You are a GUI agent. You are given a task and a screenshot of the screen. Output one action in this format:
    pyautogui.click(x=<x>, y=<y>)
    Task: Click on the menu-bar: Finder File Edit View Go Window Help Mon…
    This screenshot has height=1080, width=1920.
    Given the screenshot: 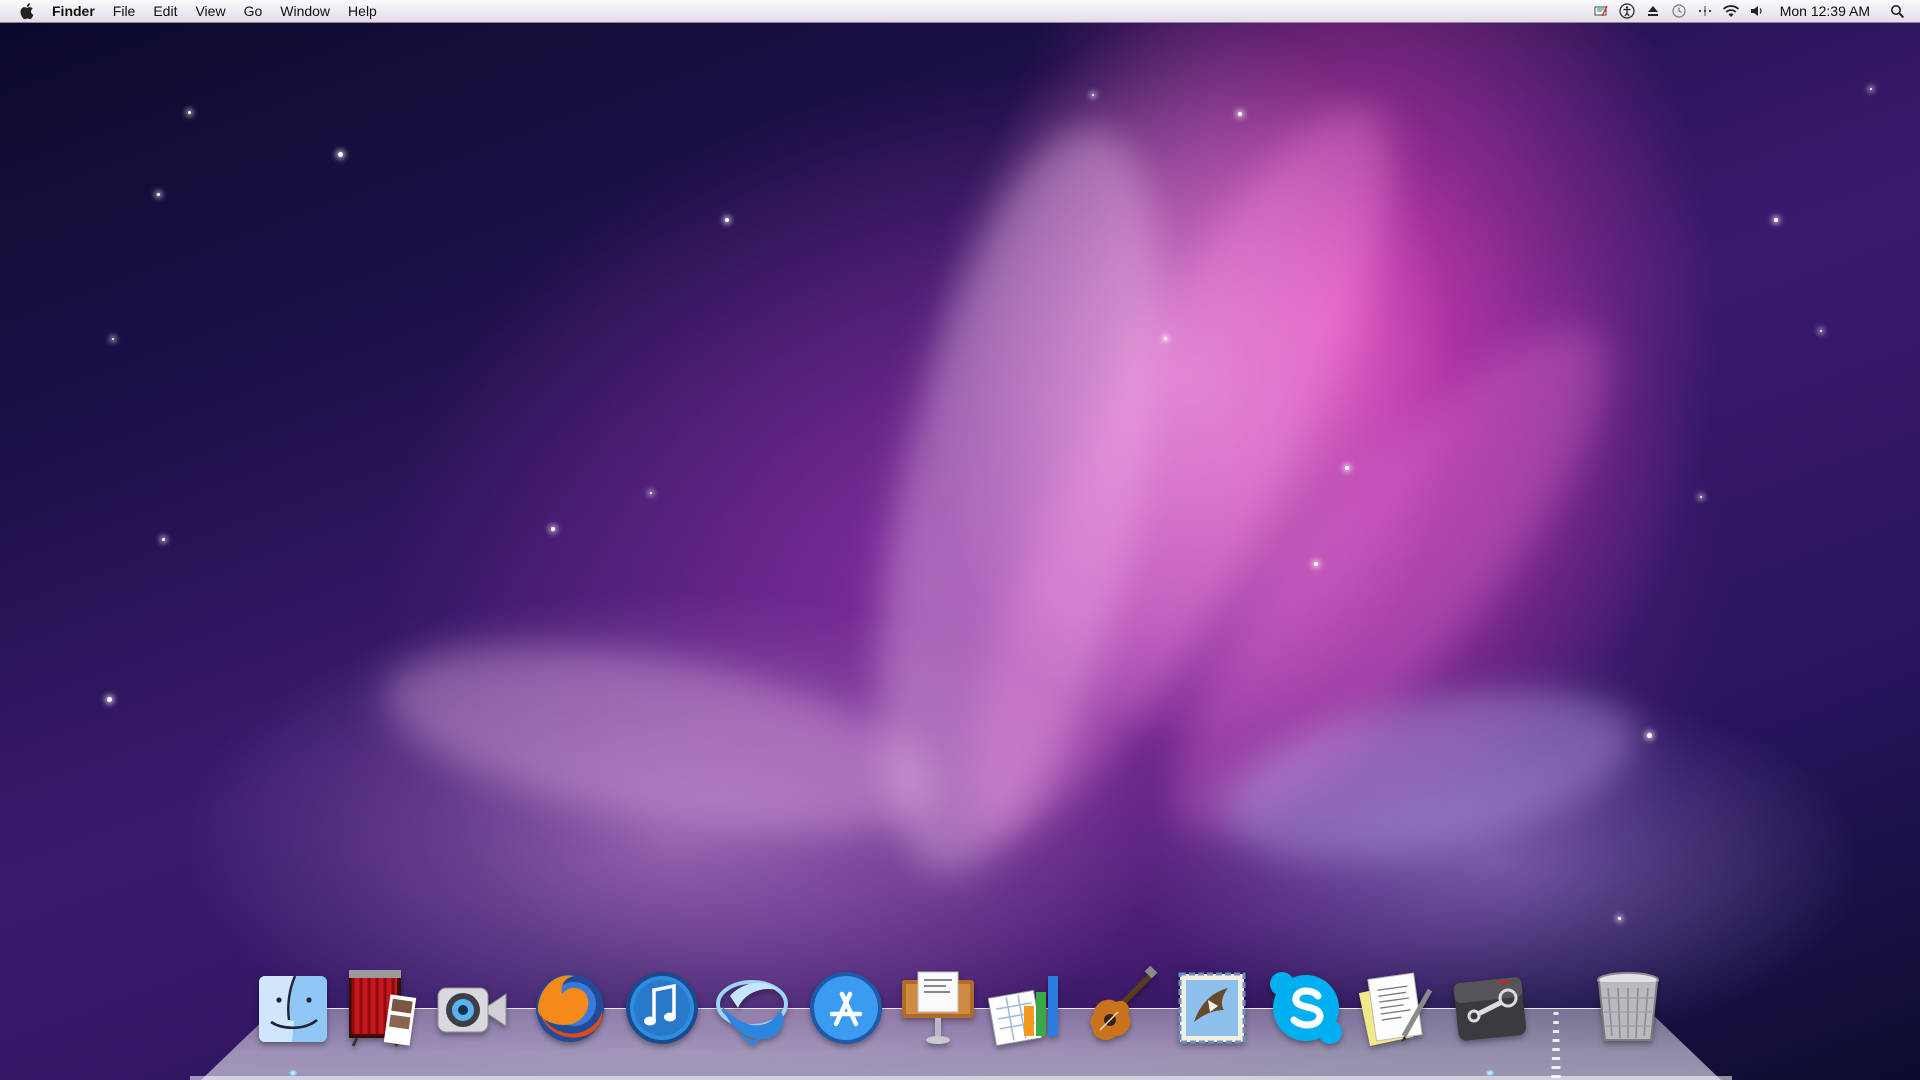 What is the action you would take?
    pyautogui.click(x=960, y=11)
    